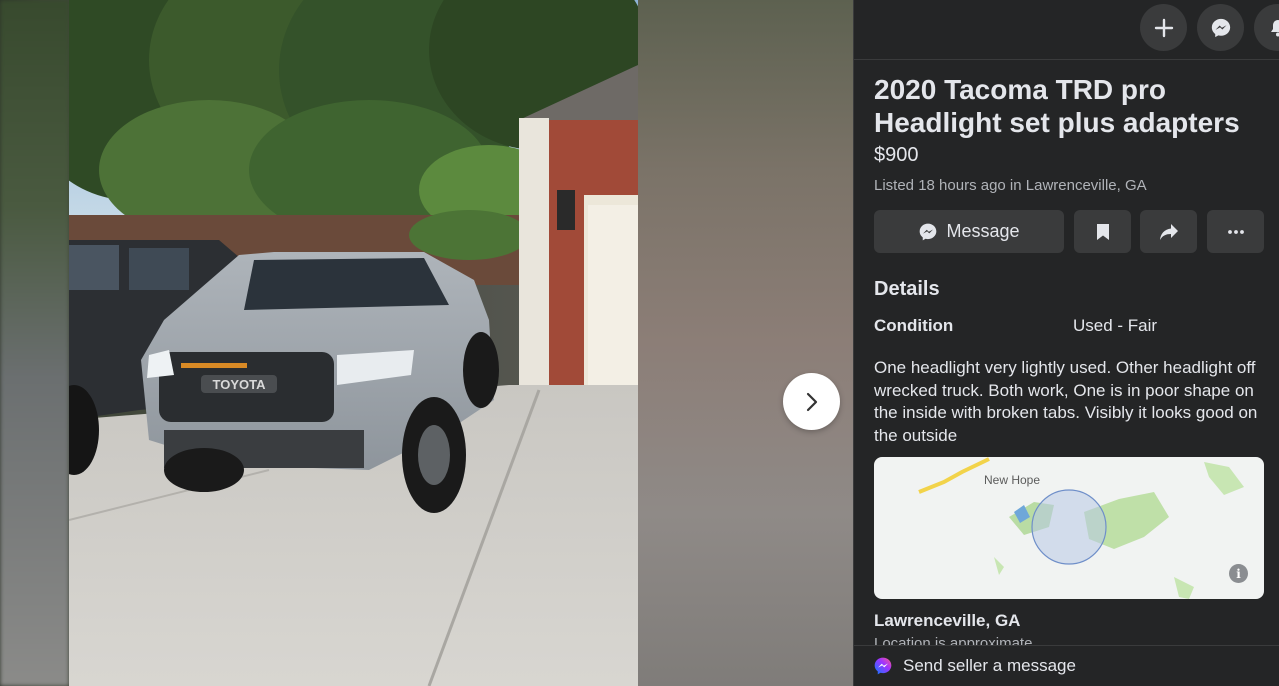 The height and width of the screenshot is (686, 1279). I want to click on location-note: Location is approximate, so click(953, 640).